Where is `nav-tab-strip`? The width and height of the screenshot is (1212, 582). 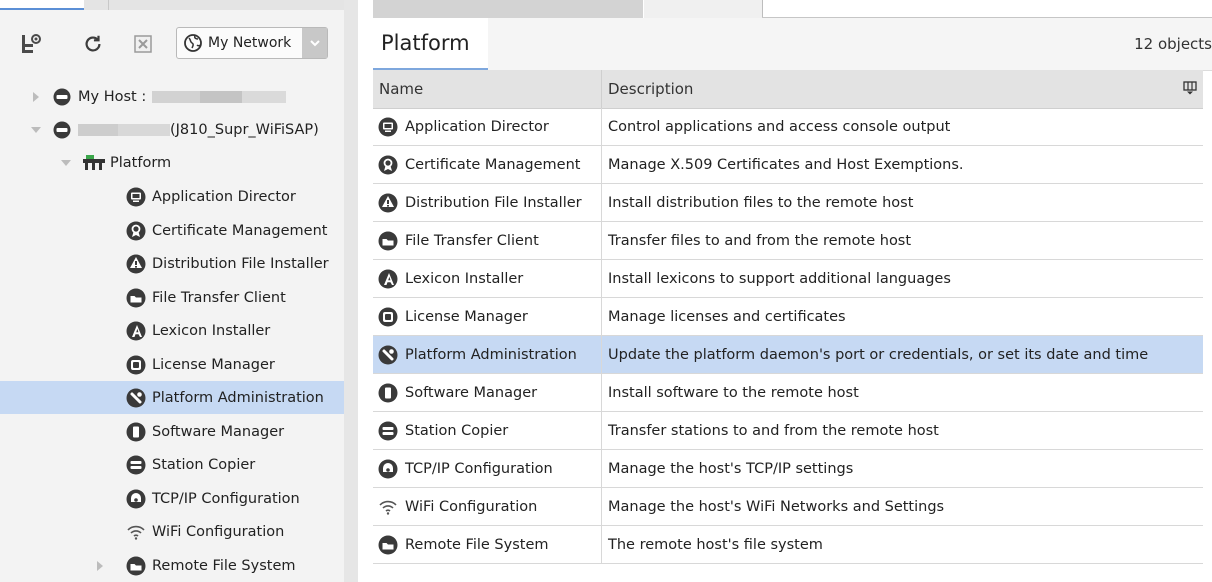
nav-tab-strip is located at coordinates (172, 5).